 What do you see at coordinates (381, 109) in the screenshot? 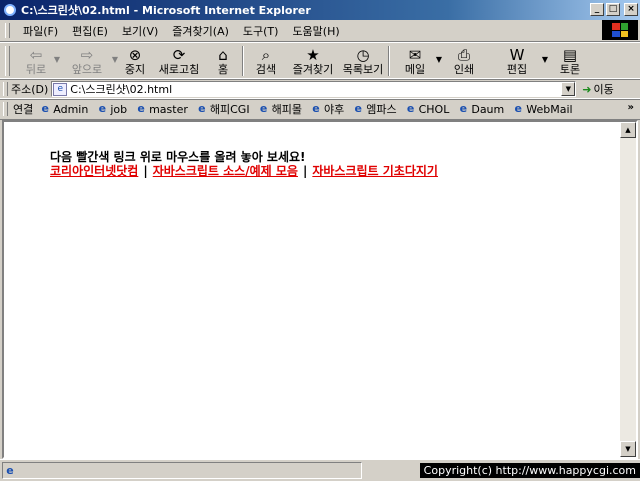
I see `link-label: 엠파스` at bounding box center [381, 109].